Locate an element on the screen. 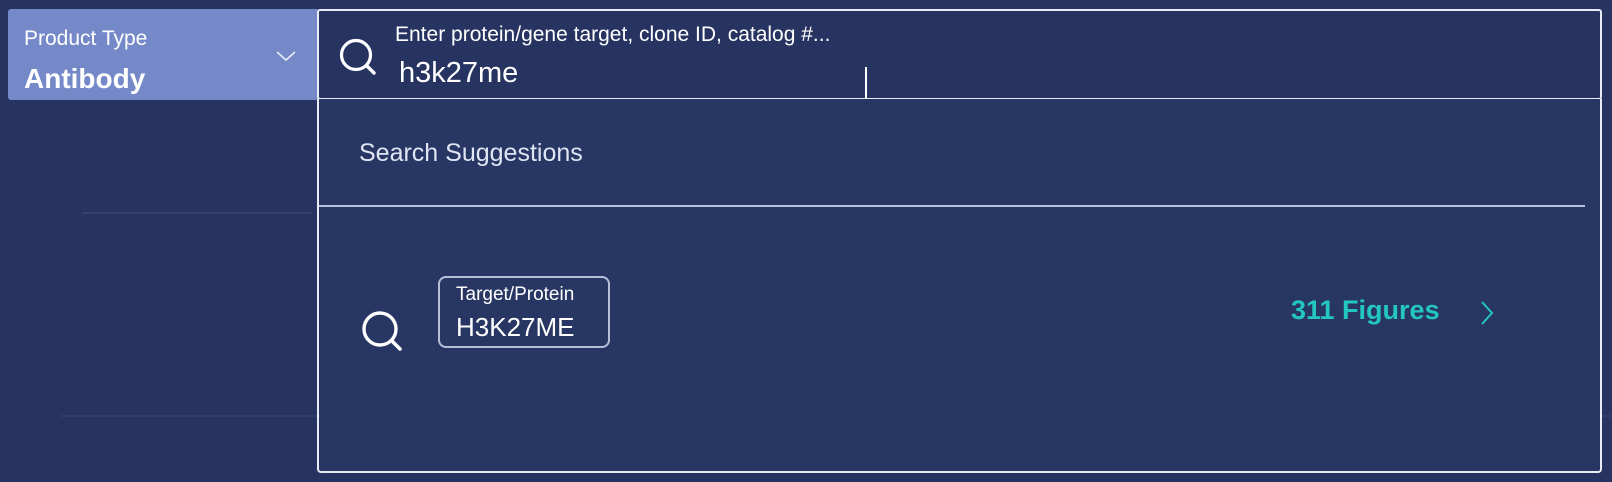 The width and height of the screenshot is (1612, 482). chevron-down-icon is located at coordinates (286, 56).